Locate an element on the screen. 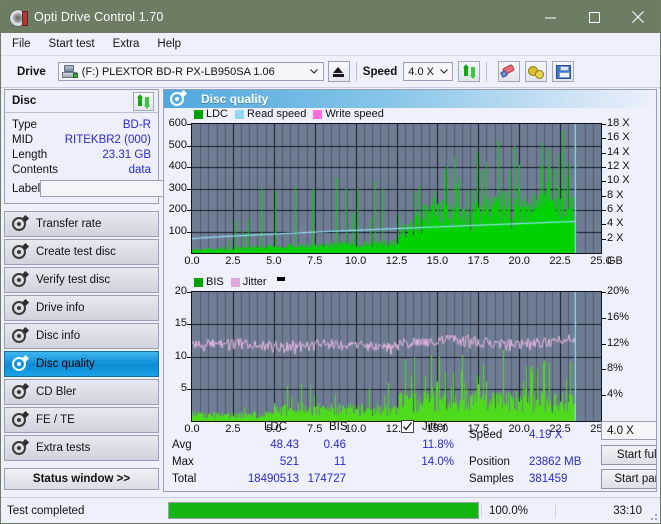 This screenshot has height=524, width=661. stats-avg-jitter: 11.8% is located at coordinates (438, 445).